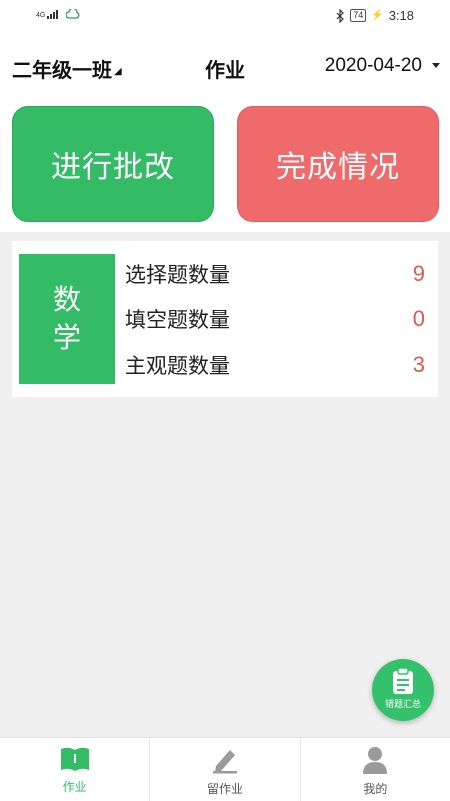  I want to click on question-row-choice: 选择题数量 9, so click(275, 274).